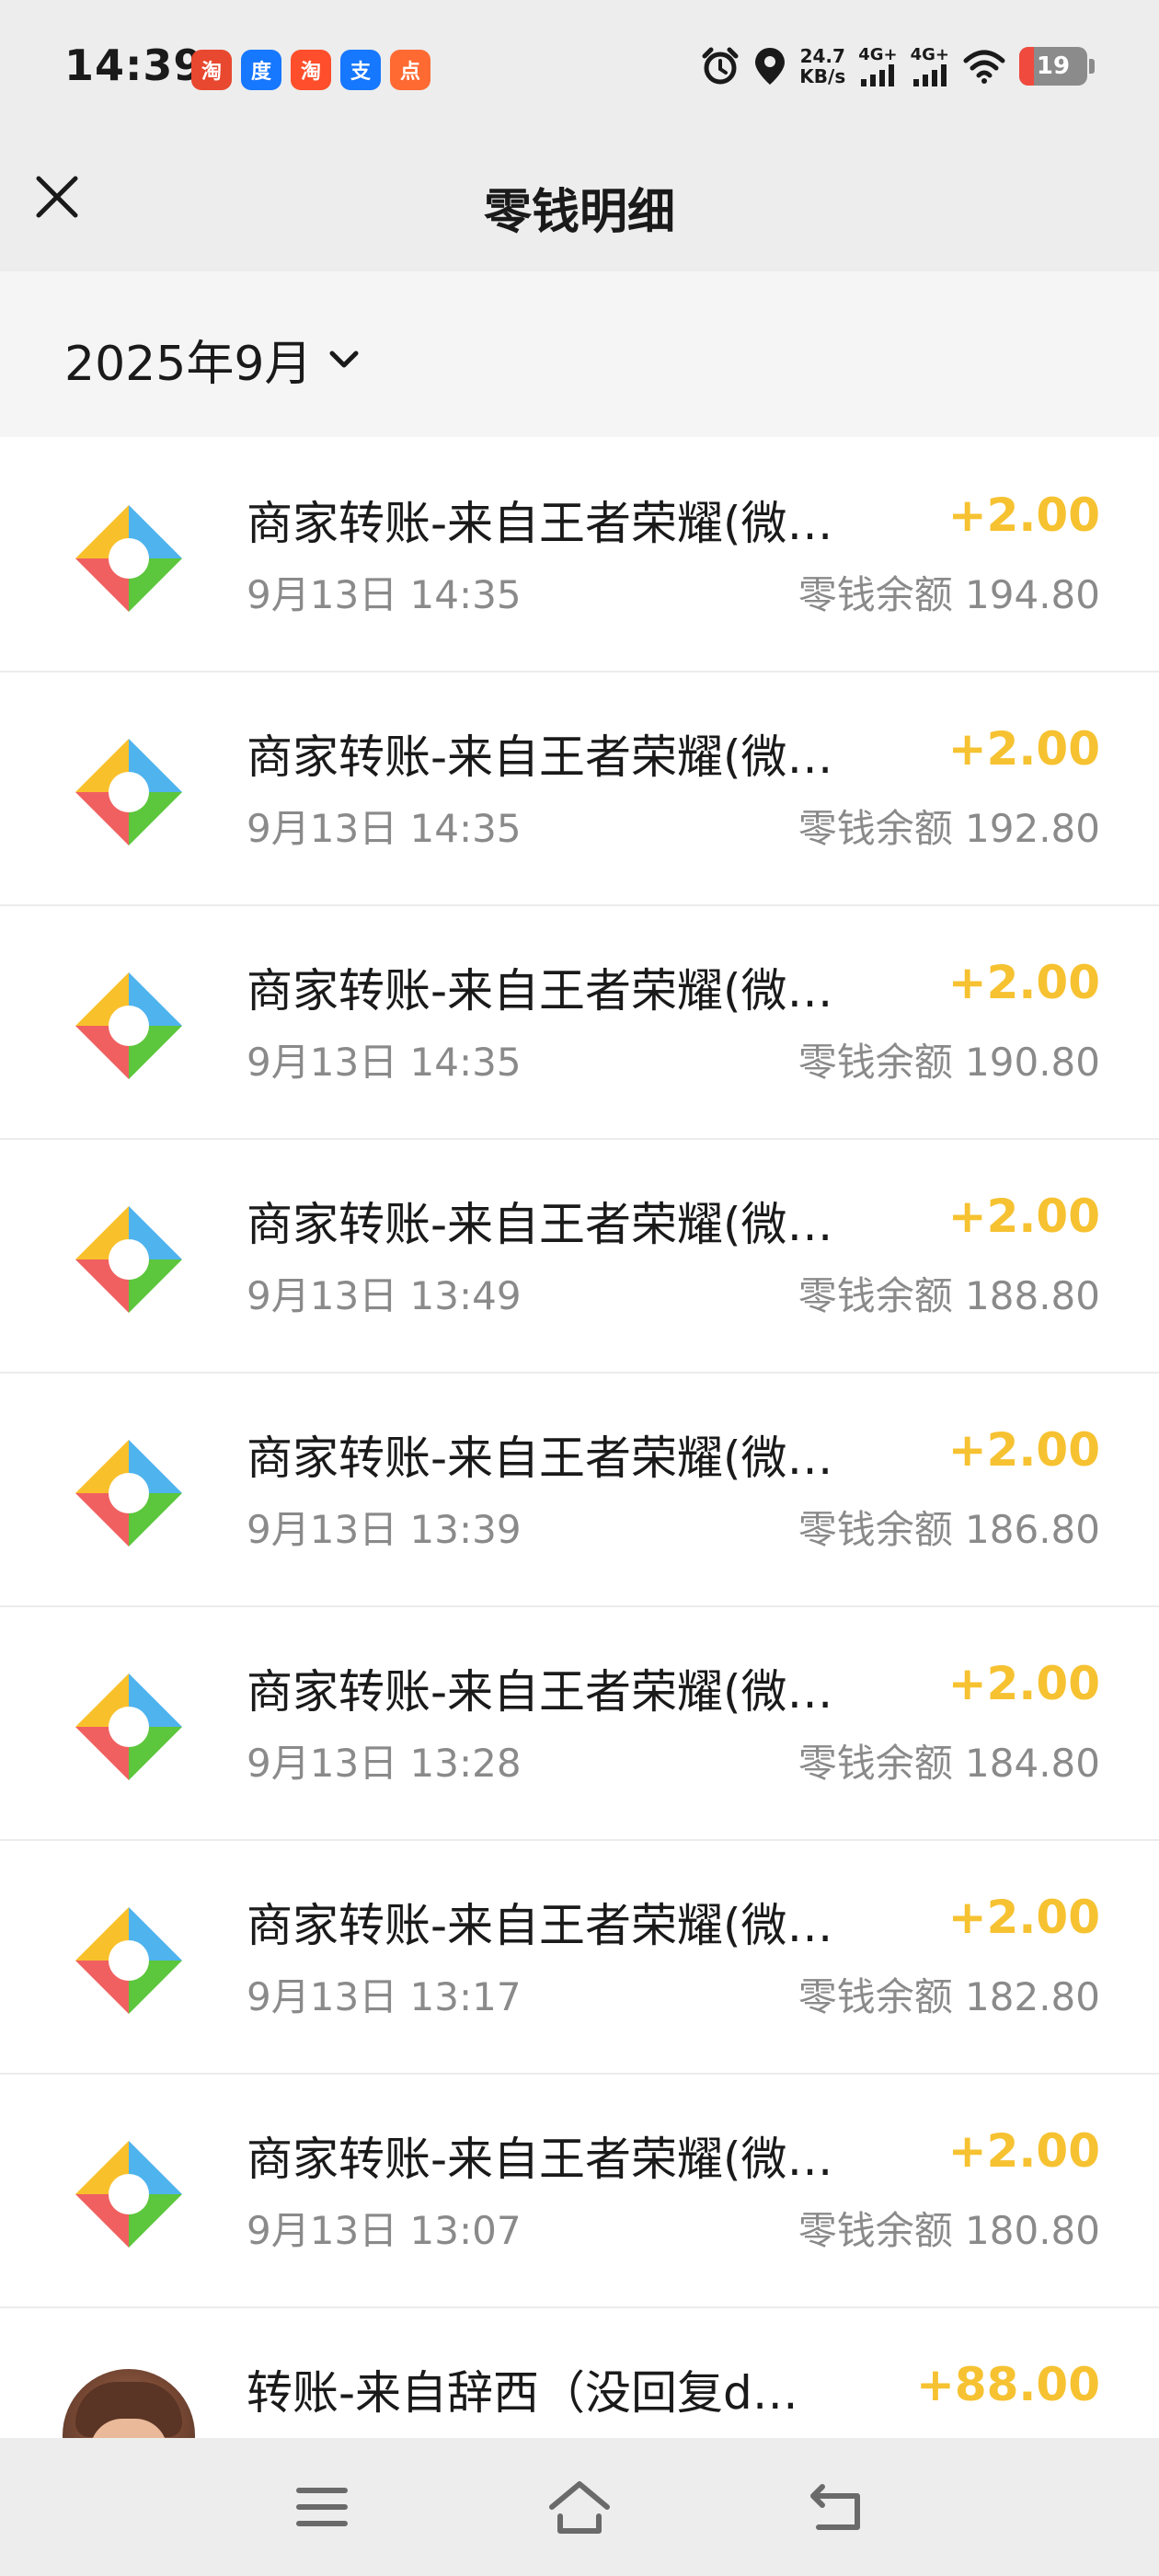 This screenshot has height=2576, width=1159. Describe the element at coordinates (579, 354) in the screenshot. I see `month-filter-bar: 2025年9月` at that location.